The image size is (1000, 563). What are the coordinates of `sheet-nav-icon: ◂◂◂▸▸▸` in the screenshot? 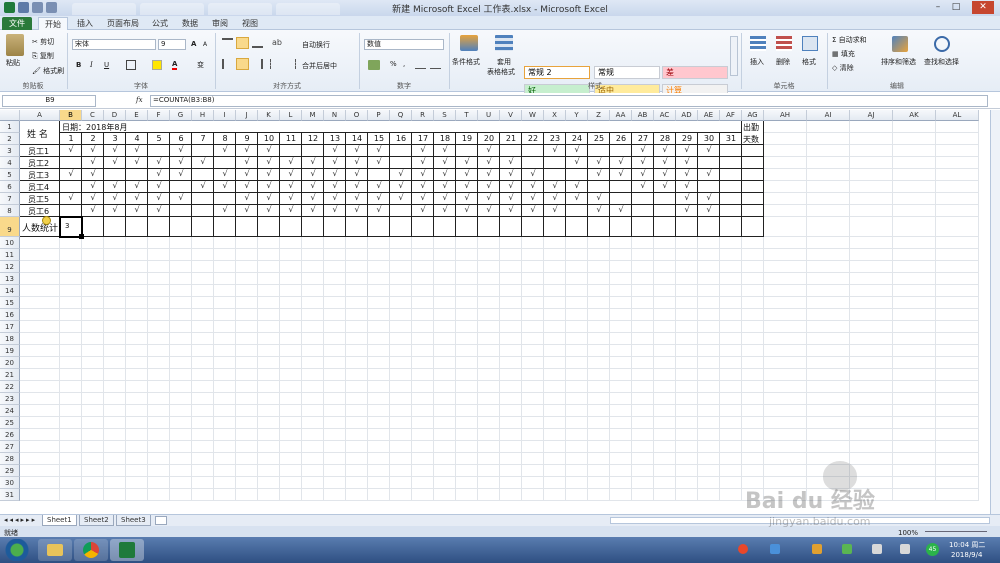 It's located at (20, 520).